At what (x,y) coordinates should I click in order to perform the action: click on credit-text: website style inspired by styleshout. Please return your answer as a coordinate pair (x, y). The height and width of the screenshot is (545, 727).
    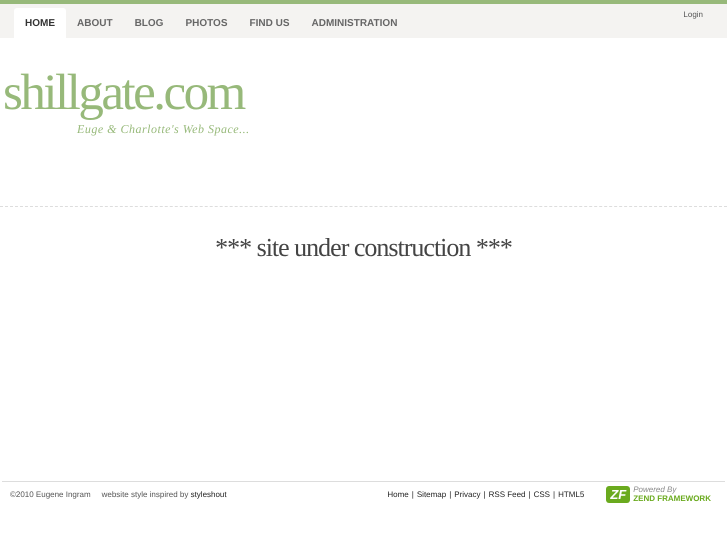
    Looking at the image, I should click on (164, 494).